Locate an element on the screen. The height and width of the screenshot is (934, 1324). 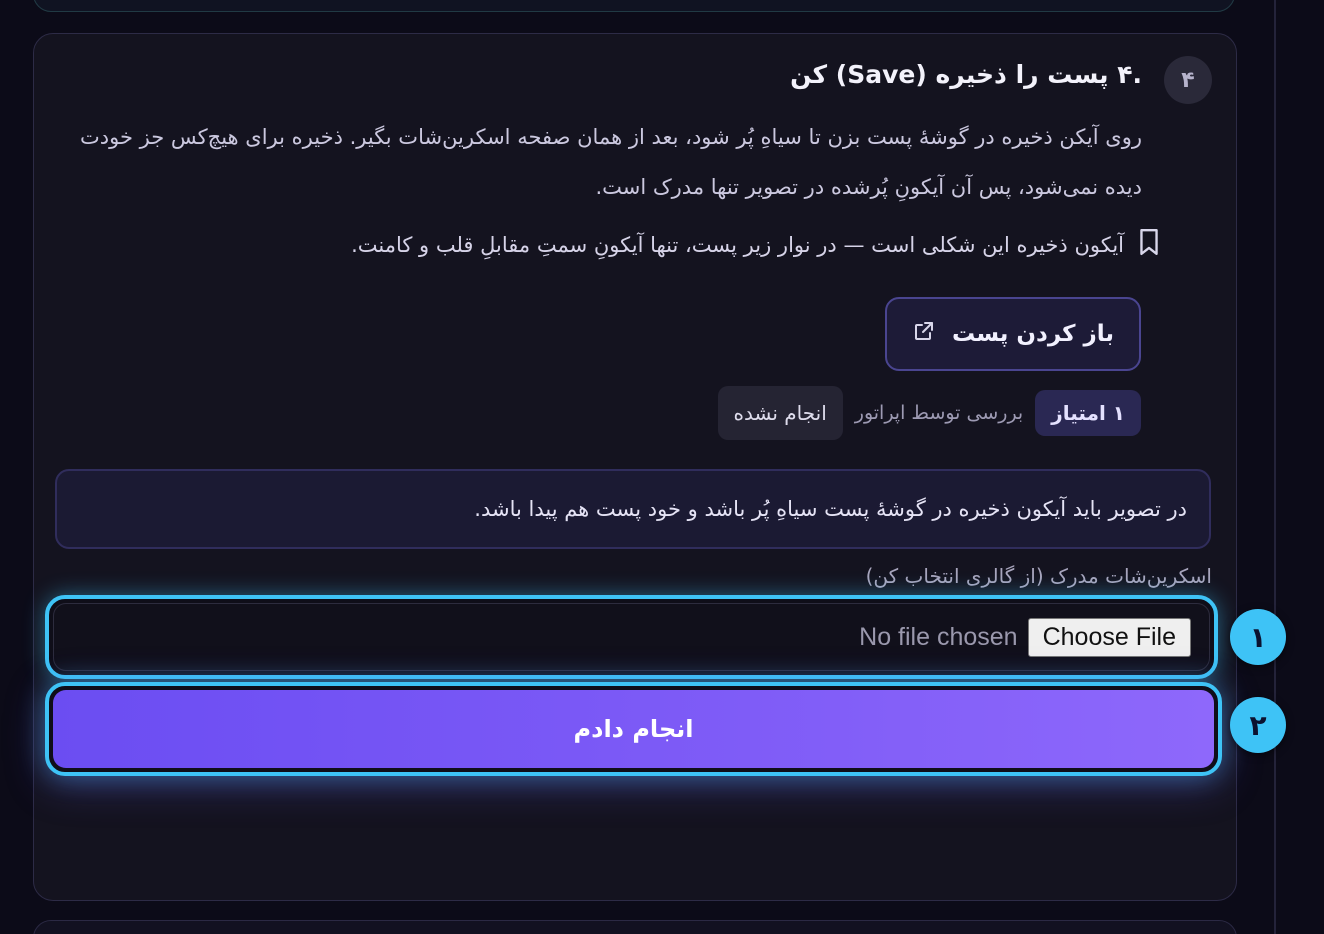
file-input: Choose File No file chosen is located at coordinates (631, 637).